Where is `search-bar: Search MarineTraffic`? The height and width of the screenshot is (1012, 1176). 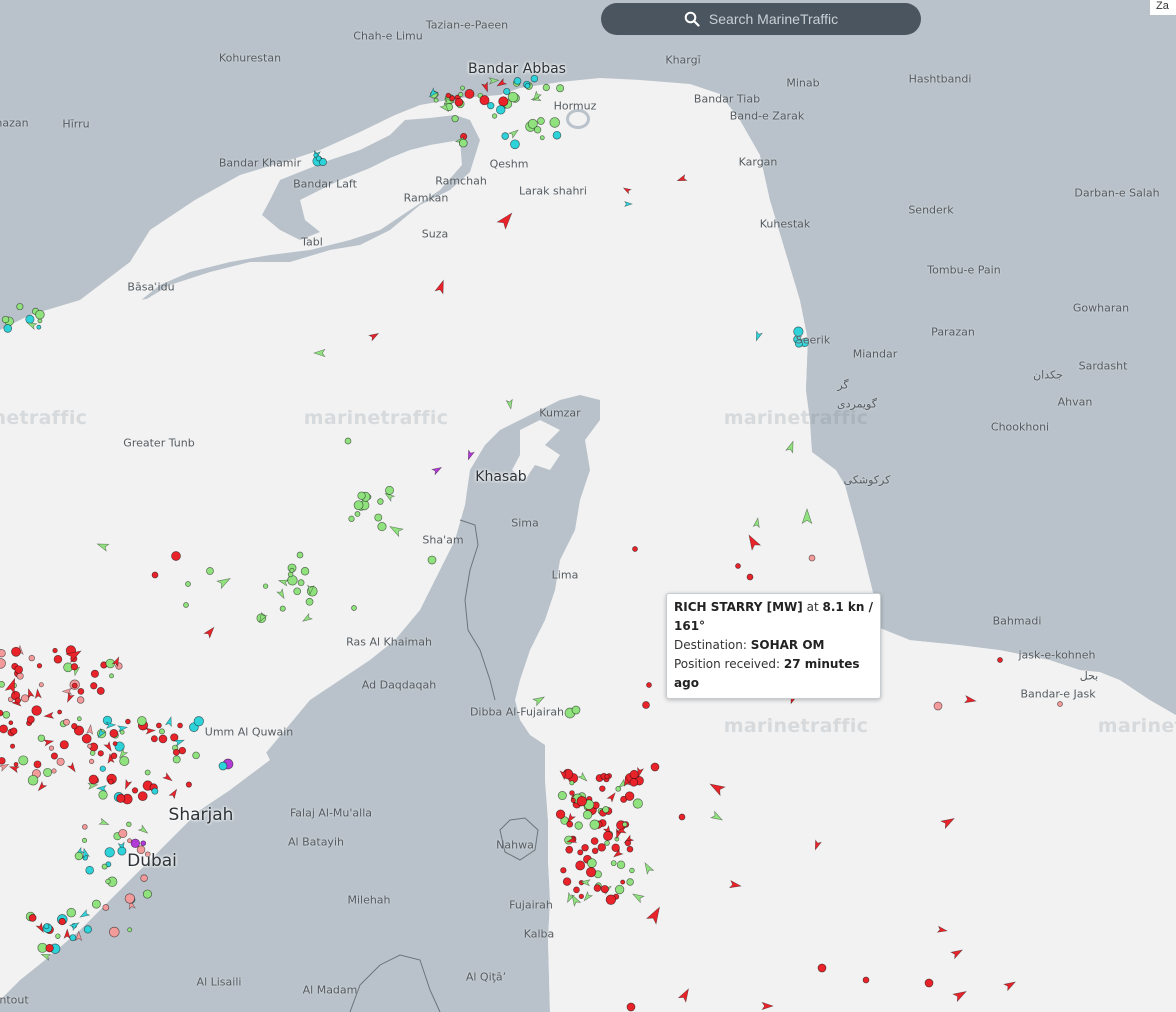
search-bar: Search MarineTraffic is located at coordinates (761, 19).